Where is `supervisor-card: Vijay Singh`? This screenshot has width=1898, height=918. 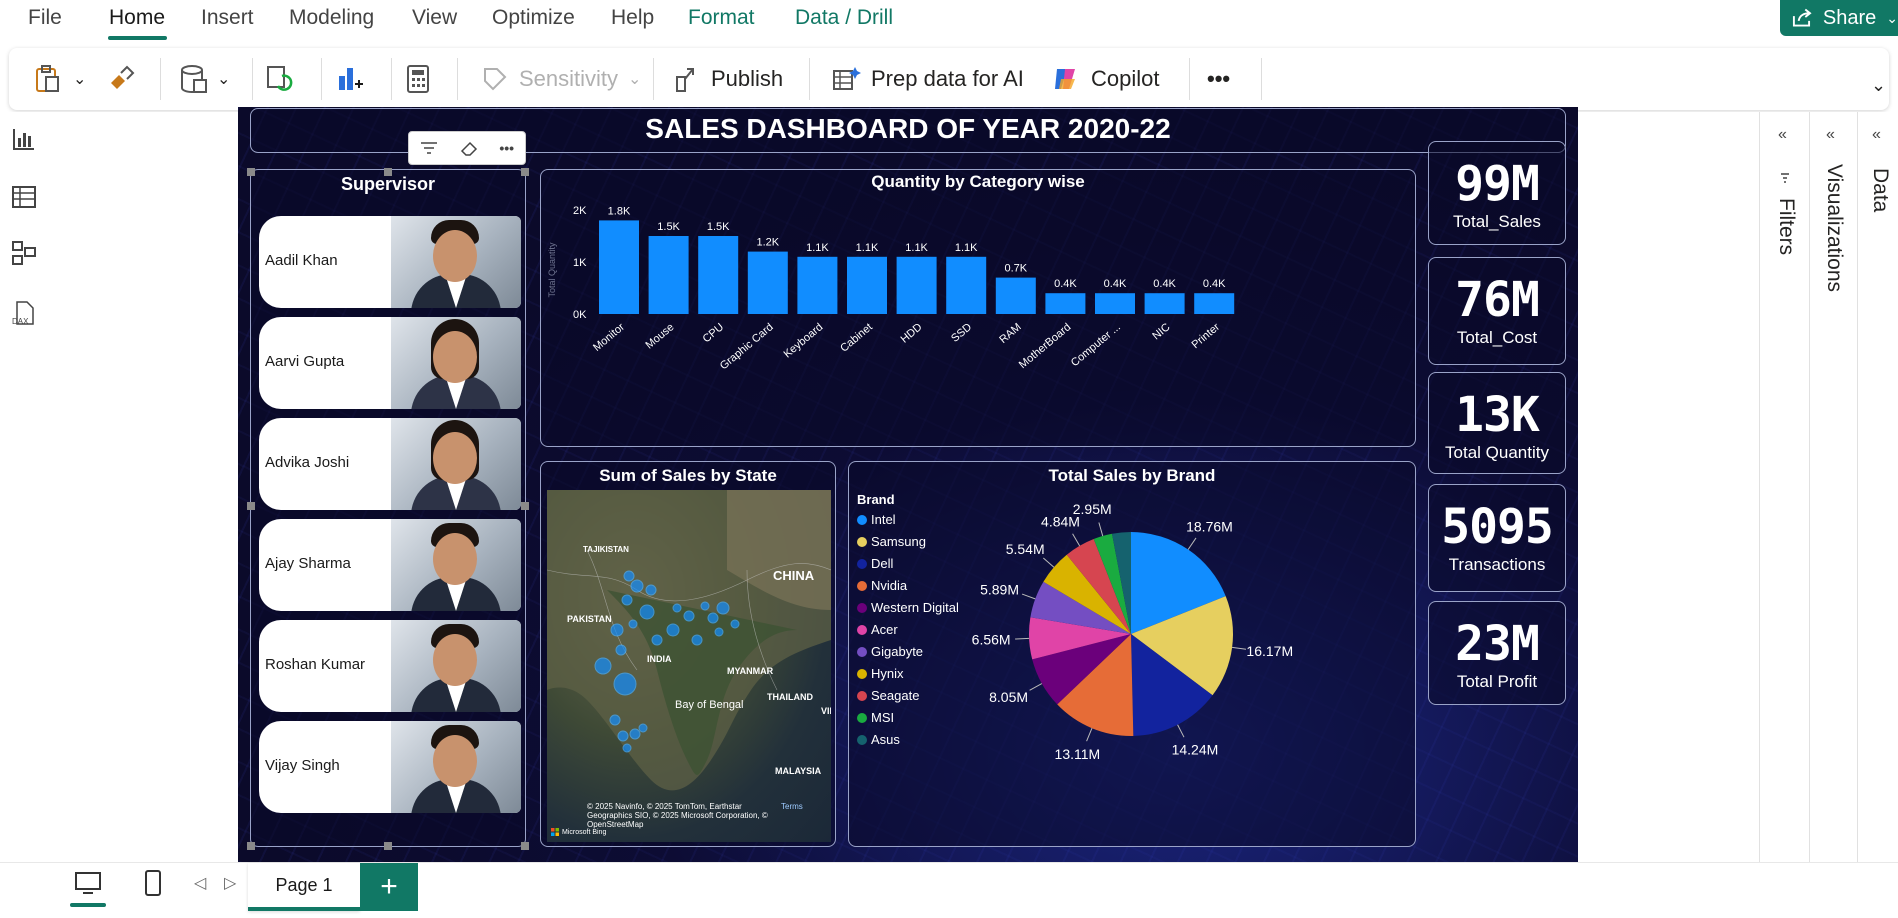 supervisor-card: Vijay Singh is located at coordinates (390, 767).